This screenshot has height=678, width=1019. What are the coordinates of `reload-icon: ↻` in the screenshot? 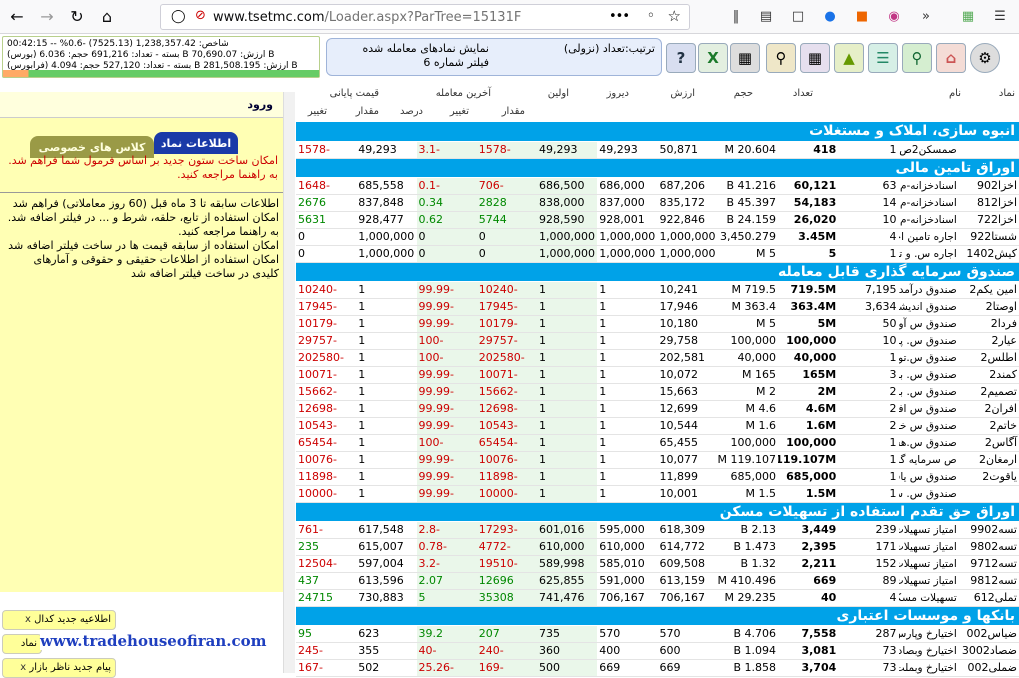 It's located at (77, 17).